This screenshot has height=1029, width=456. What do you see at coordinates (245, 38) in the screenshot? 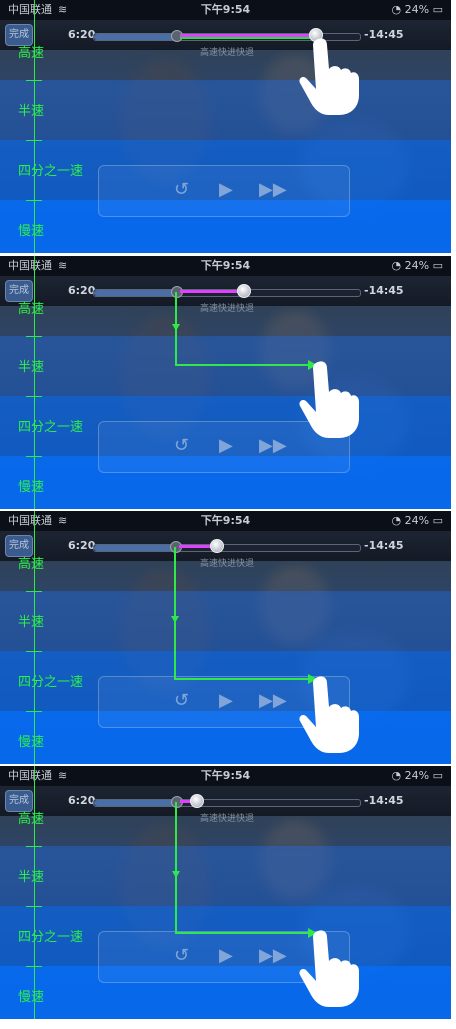
I see `scrub-distance-green` at bounding box center [245, 38].